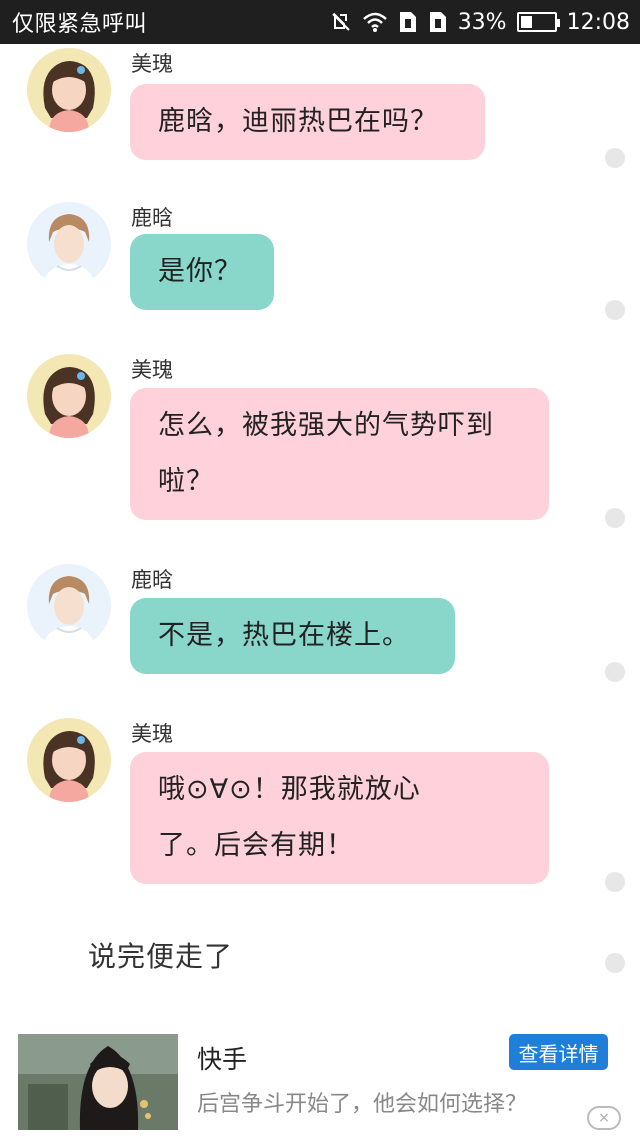 The width and height of the screenshot is (640, 1138). What do you see at coordinates (408, 22) in the screenshot?
I see `sim1-icon` at bounding box center [408, 22].